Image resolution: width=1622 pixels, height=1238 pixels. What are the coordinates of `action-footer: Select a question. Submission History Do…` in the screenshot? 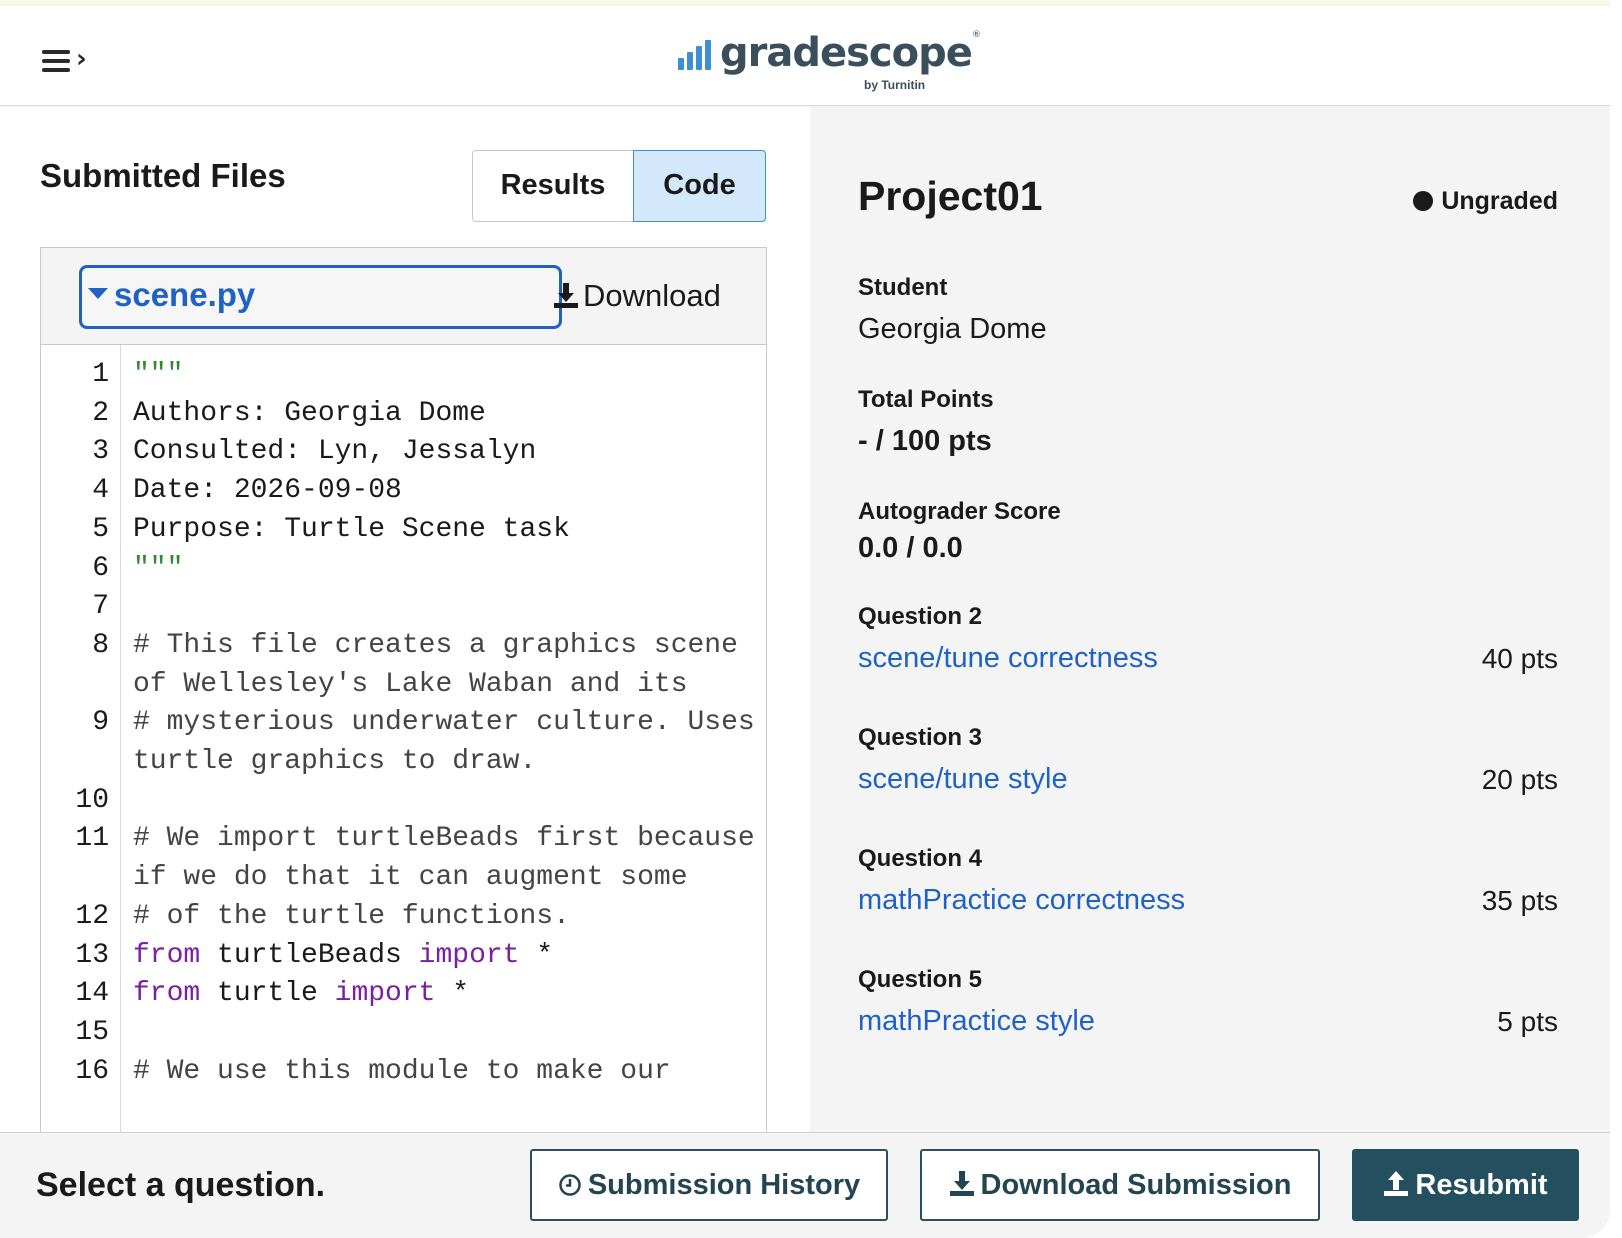 It's located at (805, 1185).